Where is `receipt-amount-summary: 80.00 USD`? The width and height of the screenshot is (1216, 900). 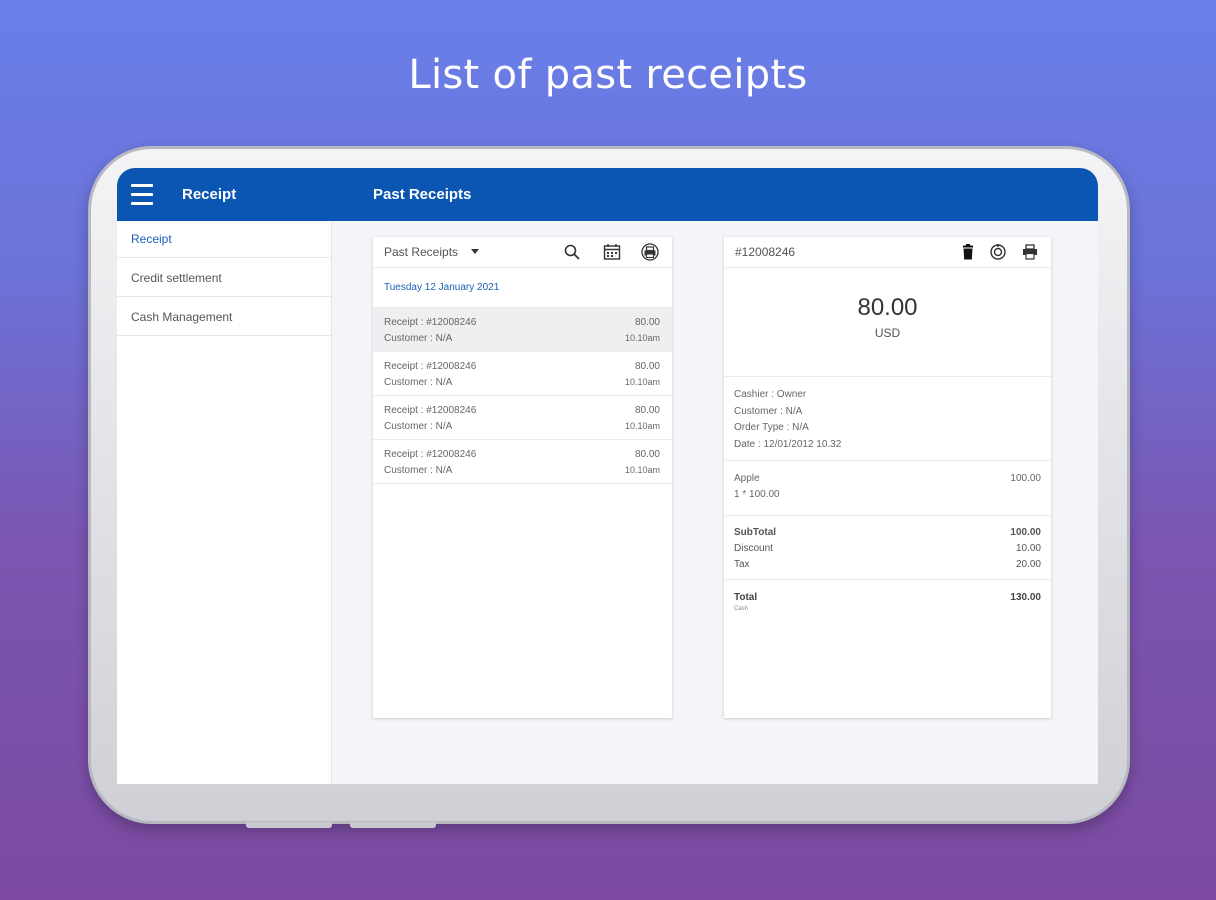 receipt-amount-summary: 80.00 USD is located at coordinates (887, 322).